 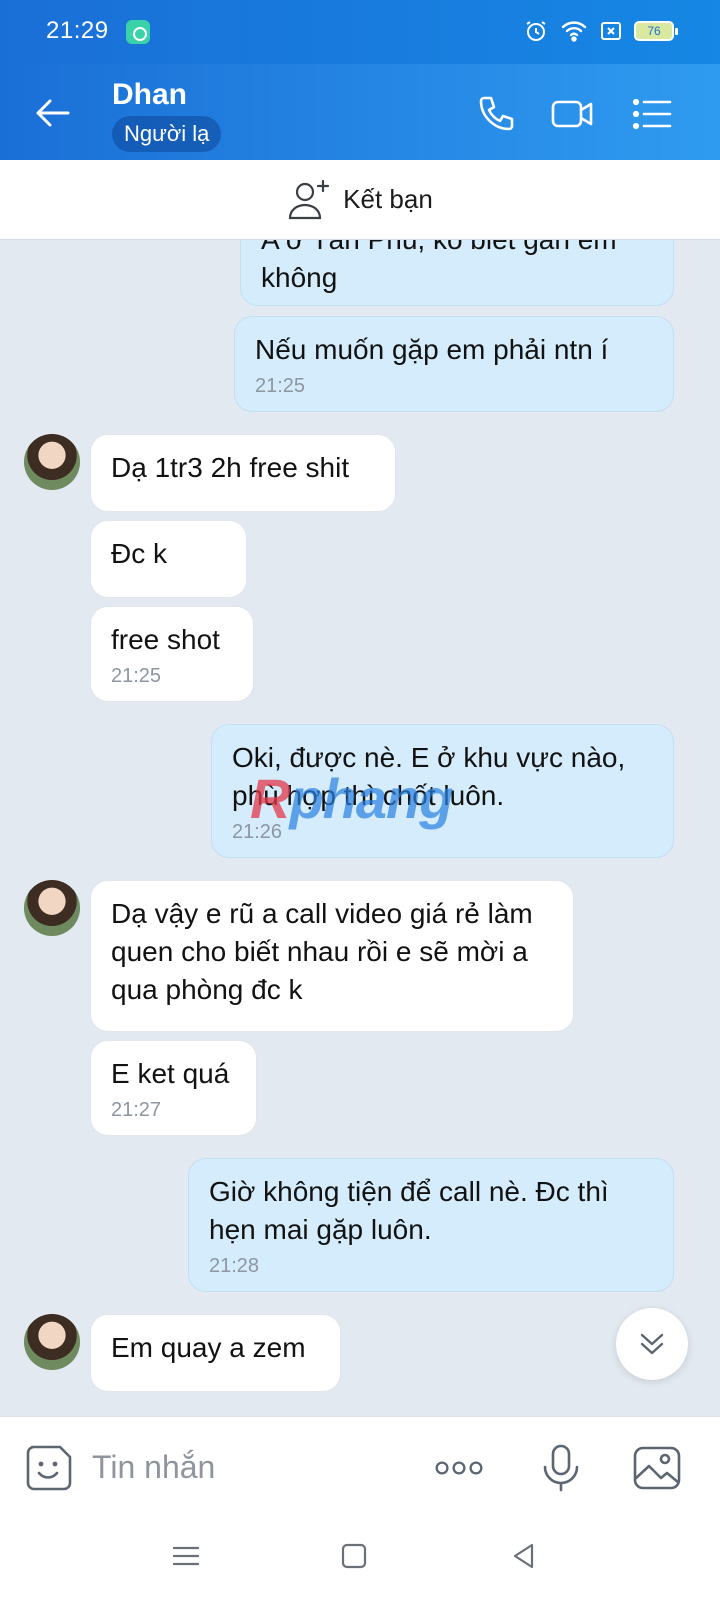 I want to click on message-time: 21:27, so click(x=136, y=1110).